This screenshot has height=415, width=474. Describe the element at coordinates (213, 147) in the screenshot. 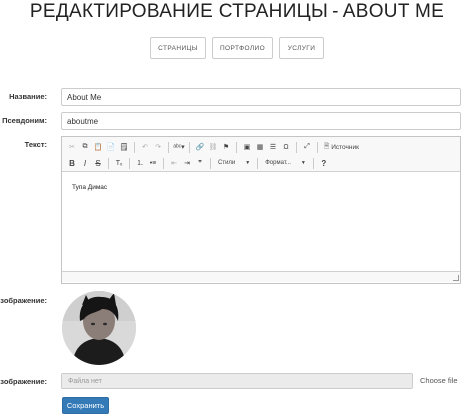

I see `unlink-icon: ⛓` at that location.